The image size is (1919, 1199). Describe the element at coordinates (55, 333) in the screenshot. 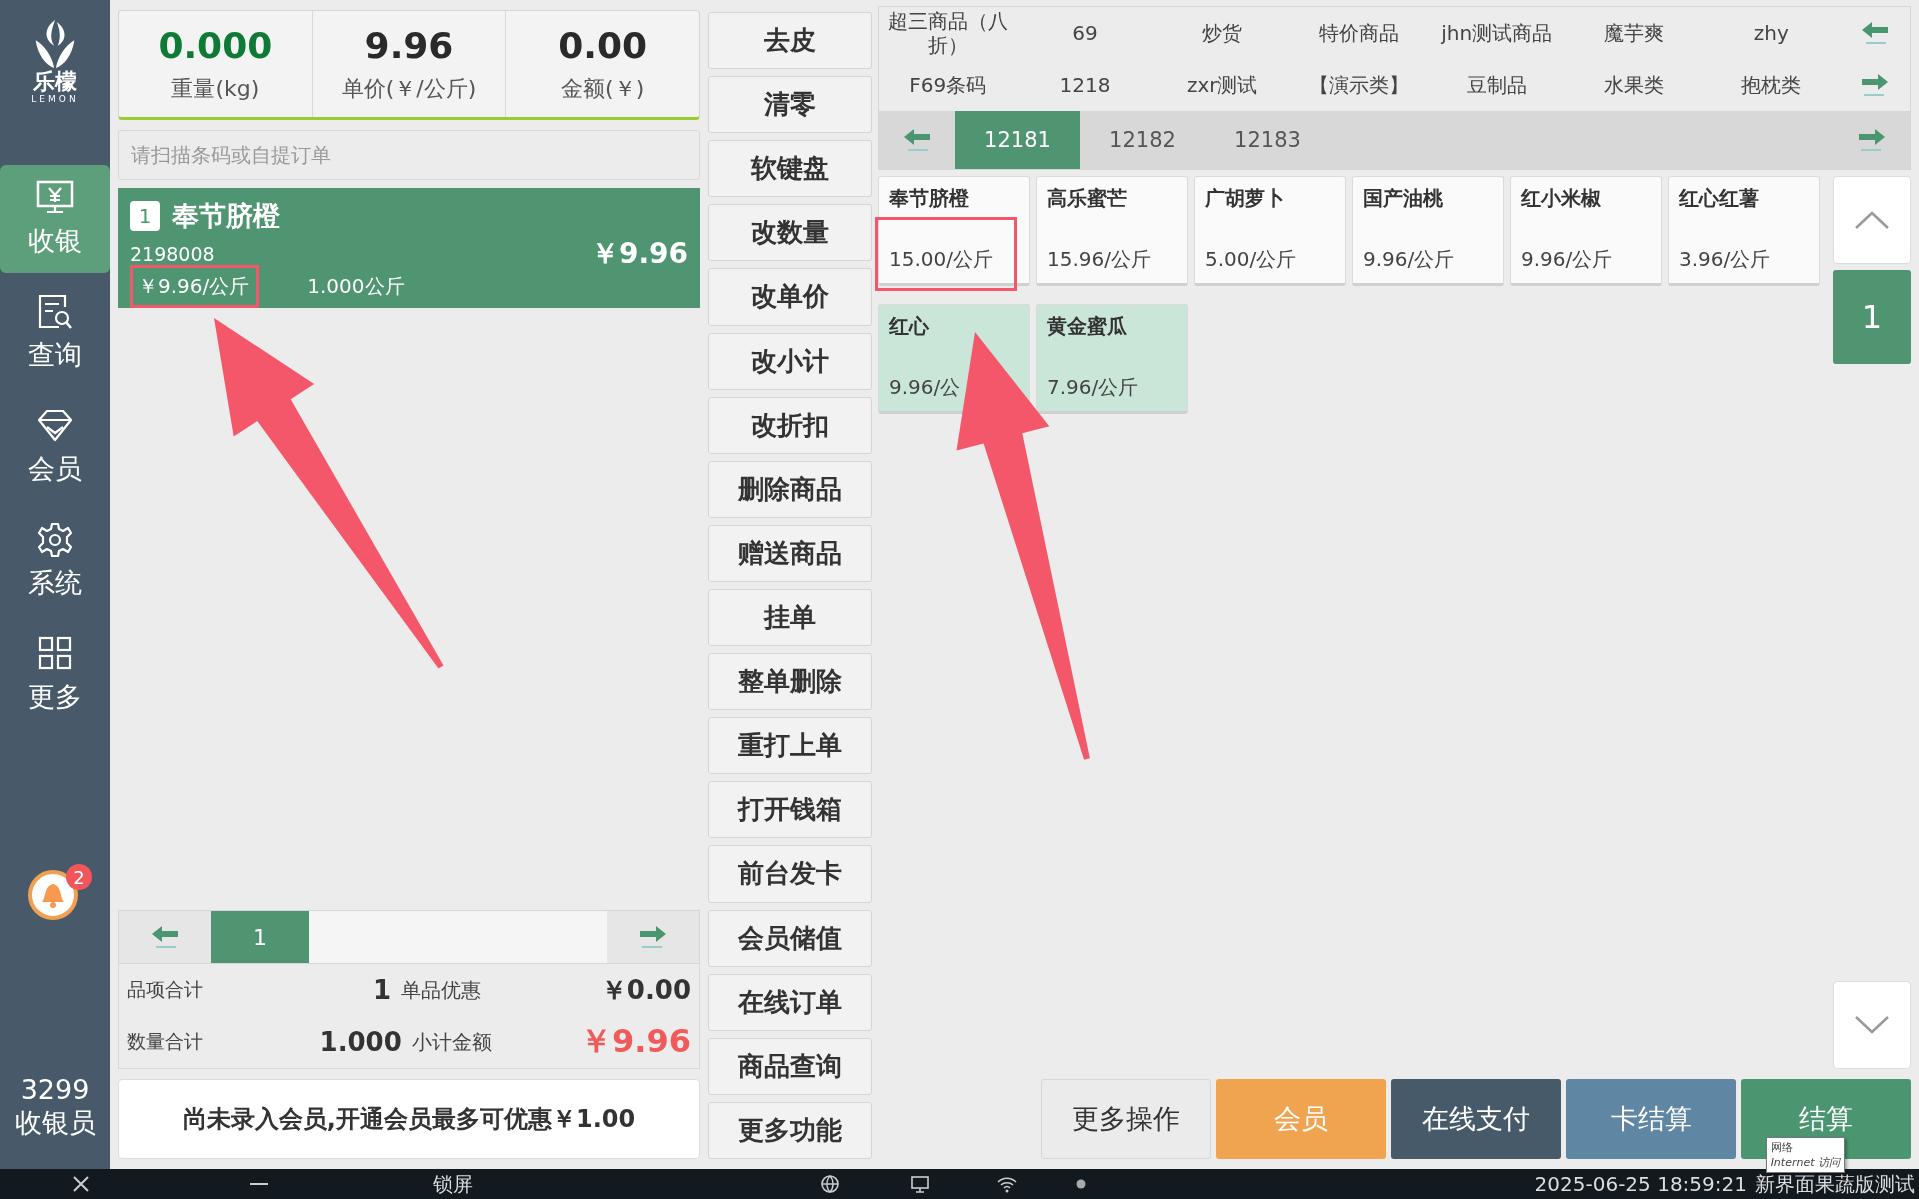

I see `nav-item: 查询` at that location.